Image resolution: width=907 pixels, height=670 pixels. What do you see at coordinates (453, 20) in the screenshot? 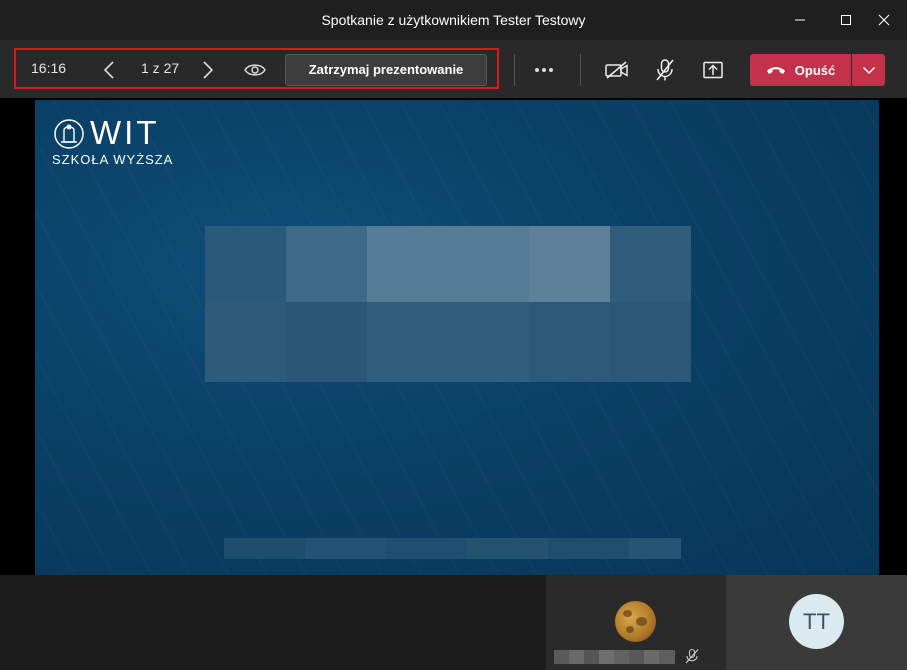
I see `window-title: Spotkanie z użytkownikiem Tester Testowy` at bounding box center [453, 20].